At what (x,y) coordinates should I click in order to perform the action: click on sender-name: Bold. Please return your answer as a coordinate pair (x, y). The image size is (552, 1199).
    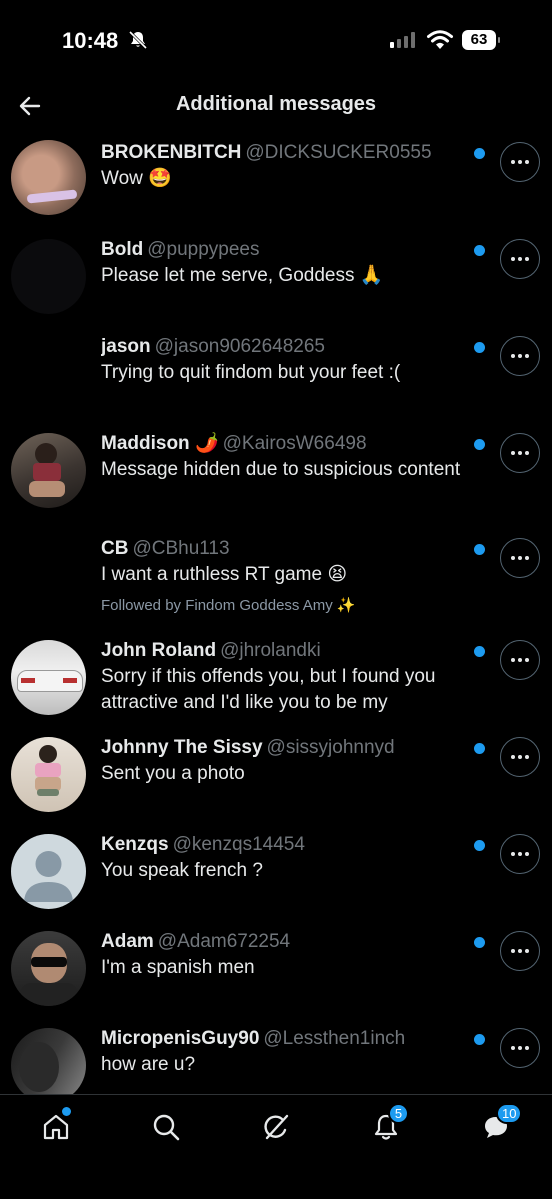
    Looking at the image, I should click on (122, 249).